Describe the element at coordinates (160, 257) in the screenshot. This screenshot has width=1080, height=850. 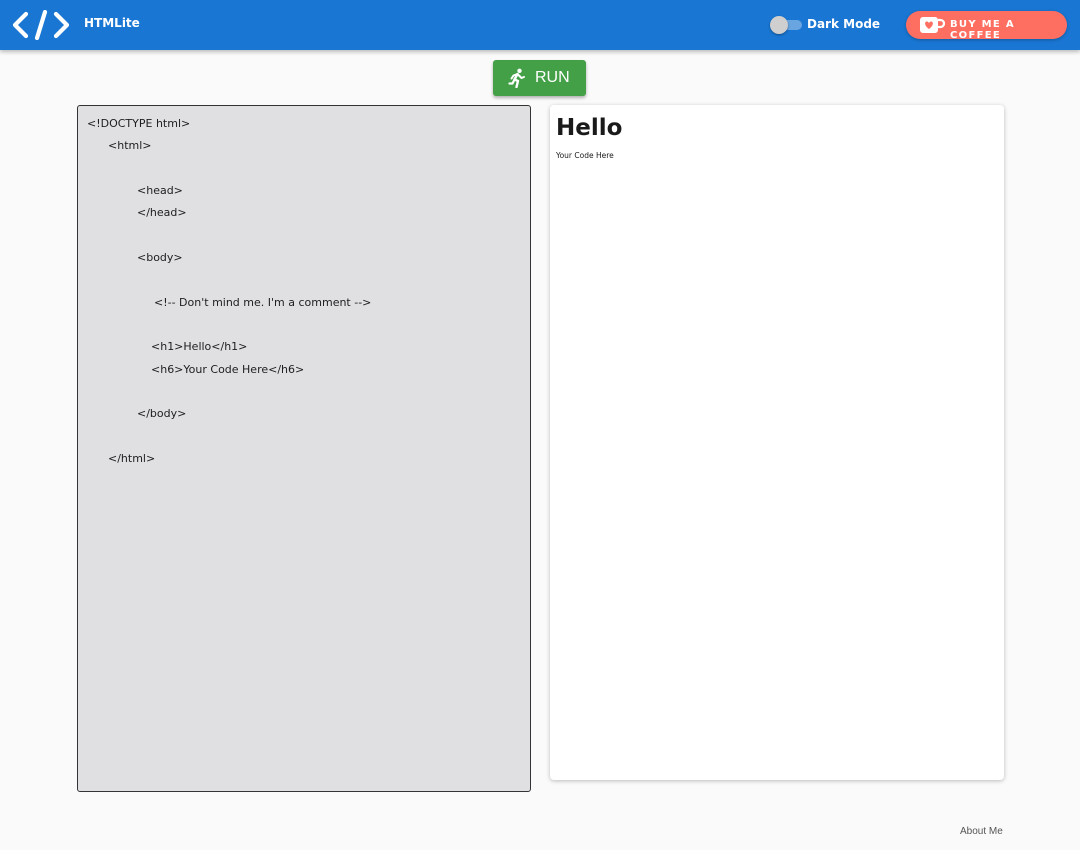
I see `code-line: <body>` at that location.